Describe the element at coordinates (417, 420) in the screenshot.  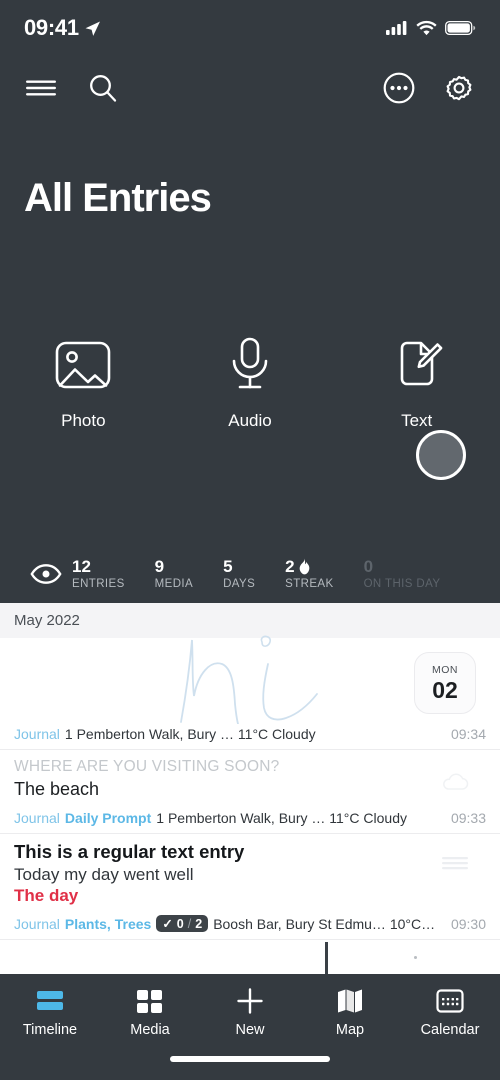
I see `quick-action-text-label: Text` at that location.